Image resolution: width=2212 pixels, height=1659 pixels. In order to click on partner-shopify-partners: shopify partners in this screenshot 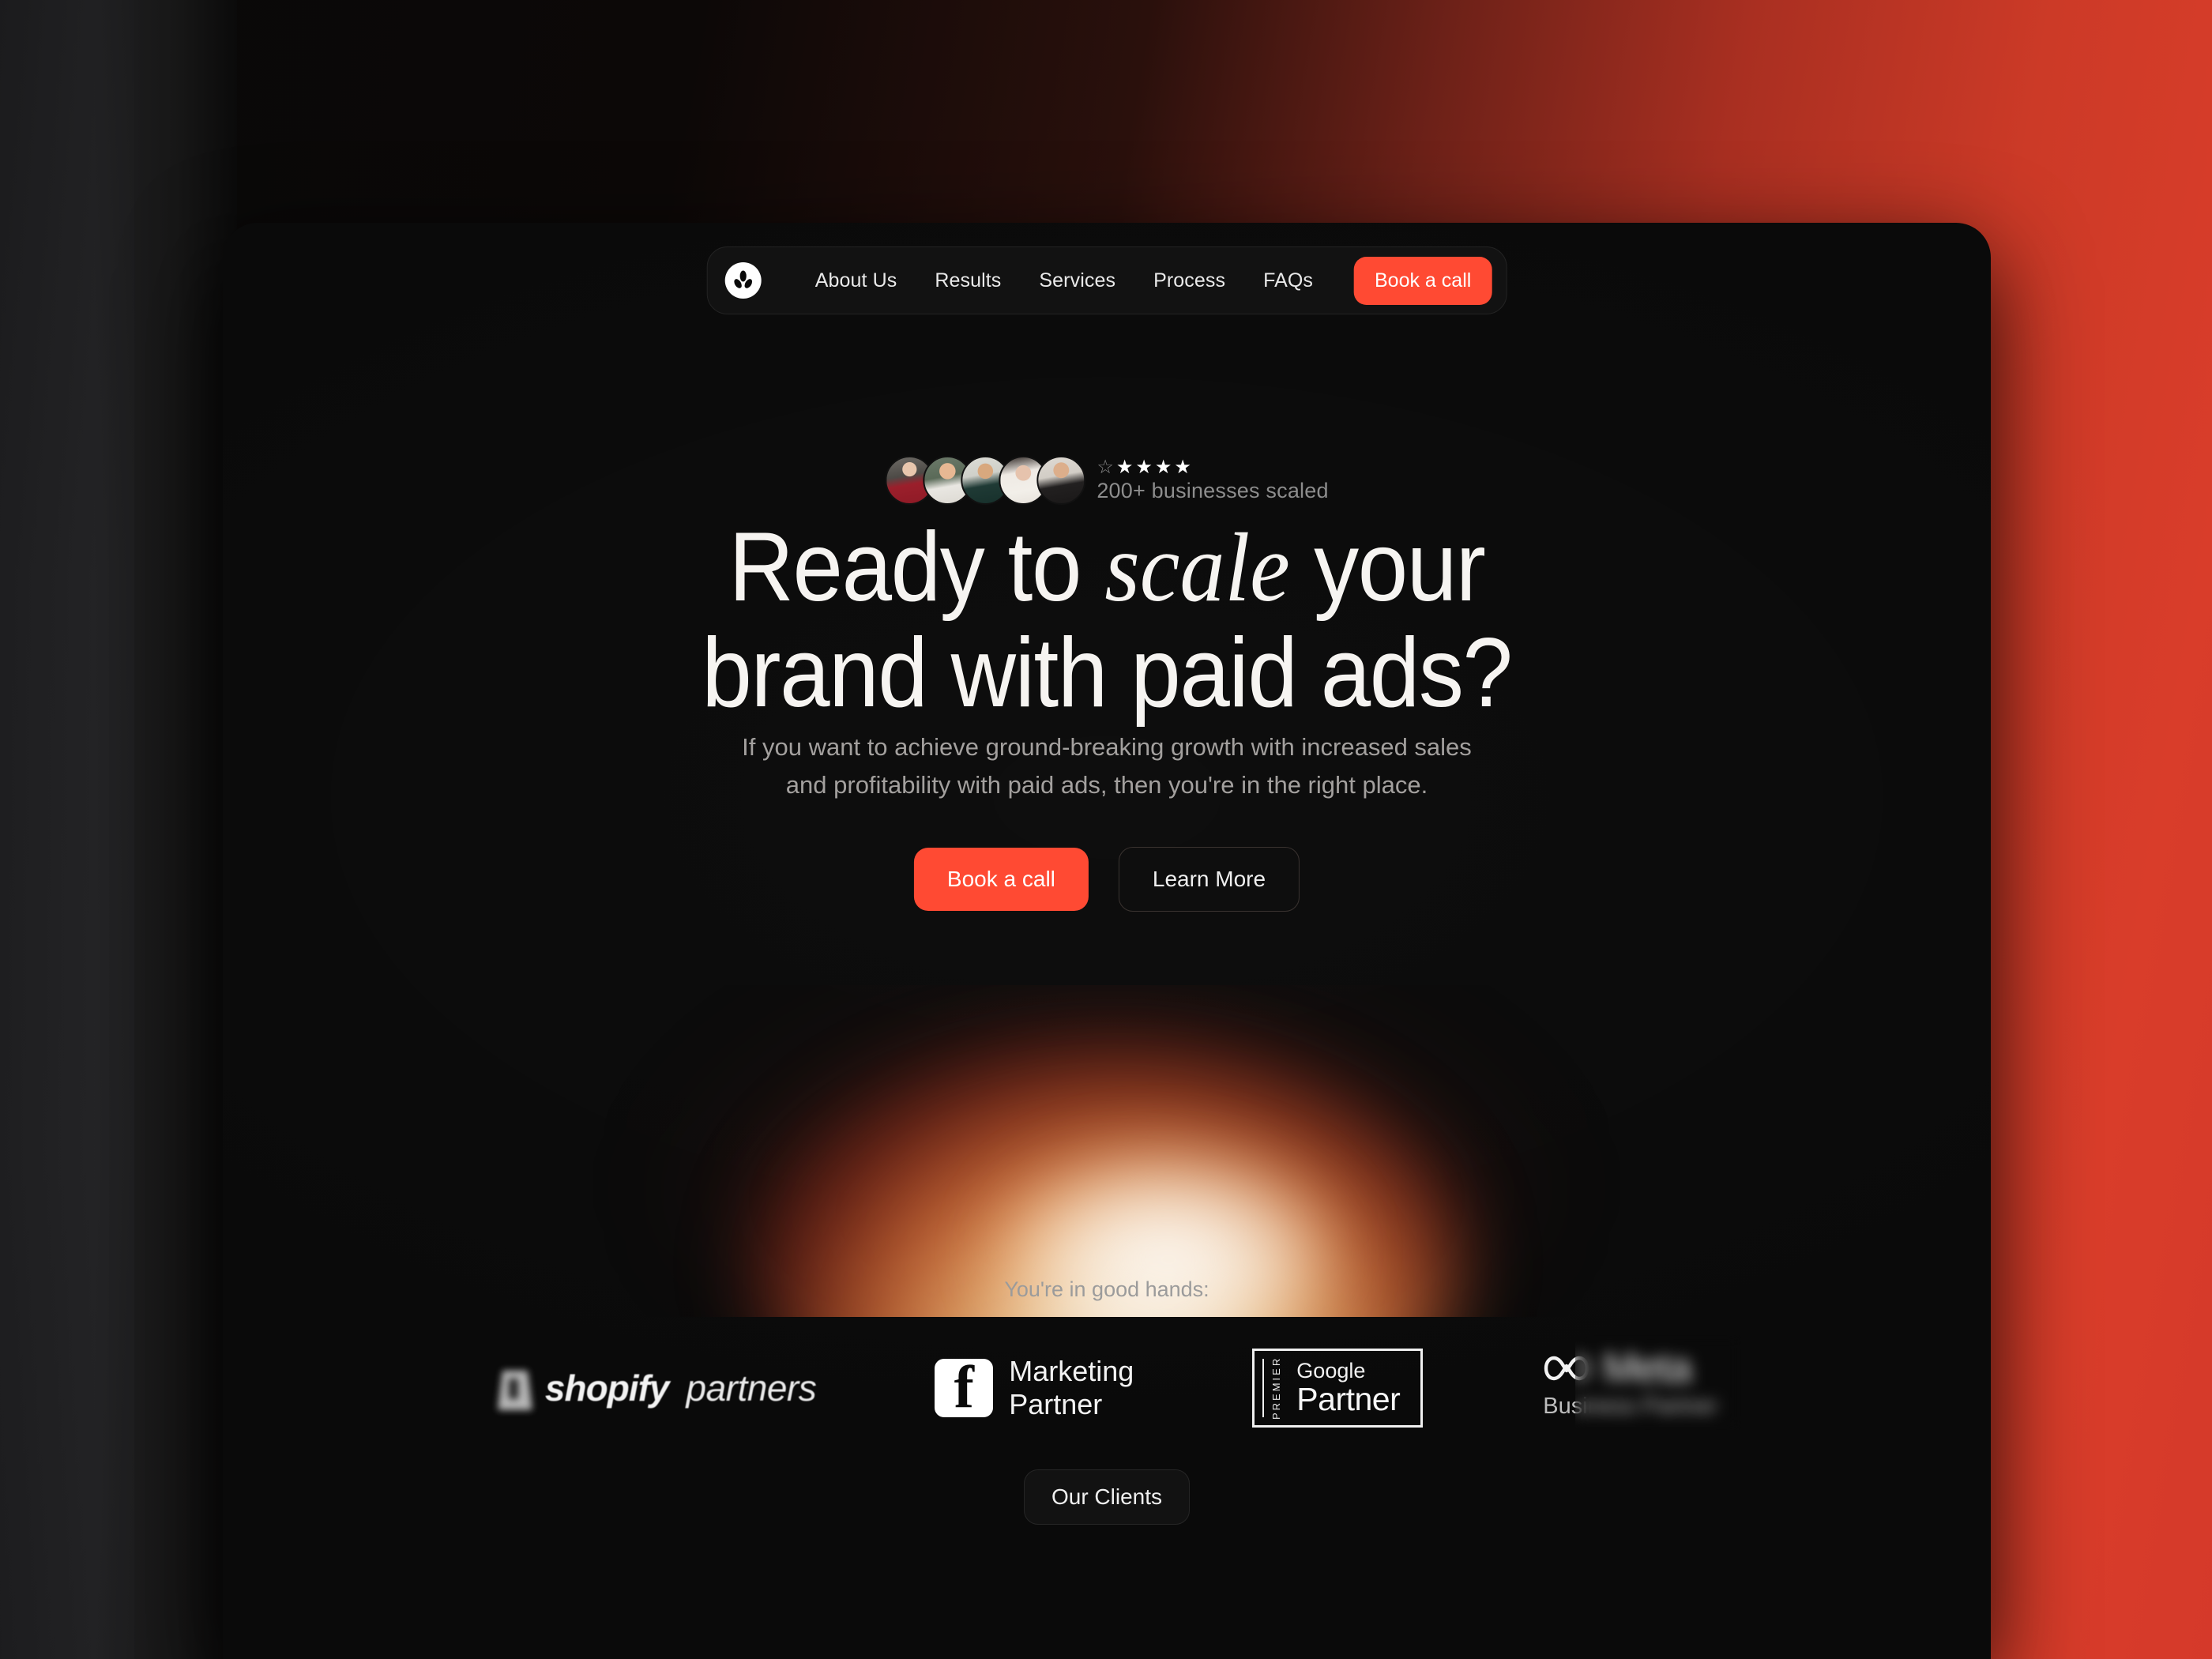, I will do `click(657, 1388)`.